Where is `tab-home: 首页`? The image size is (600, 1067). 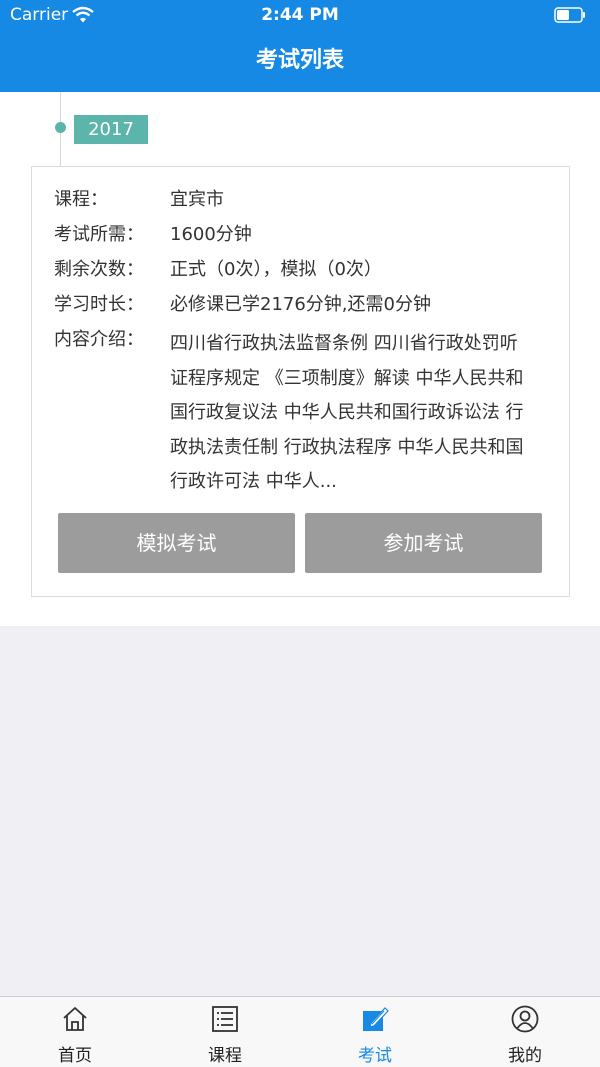
tab-home: 首页 is located at coordinates (75, 1032).